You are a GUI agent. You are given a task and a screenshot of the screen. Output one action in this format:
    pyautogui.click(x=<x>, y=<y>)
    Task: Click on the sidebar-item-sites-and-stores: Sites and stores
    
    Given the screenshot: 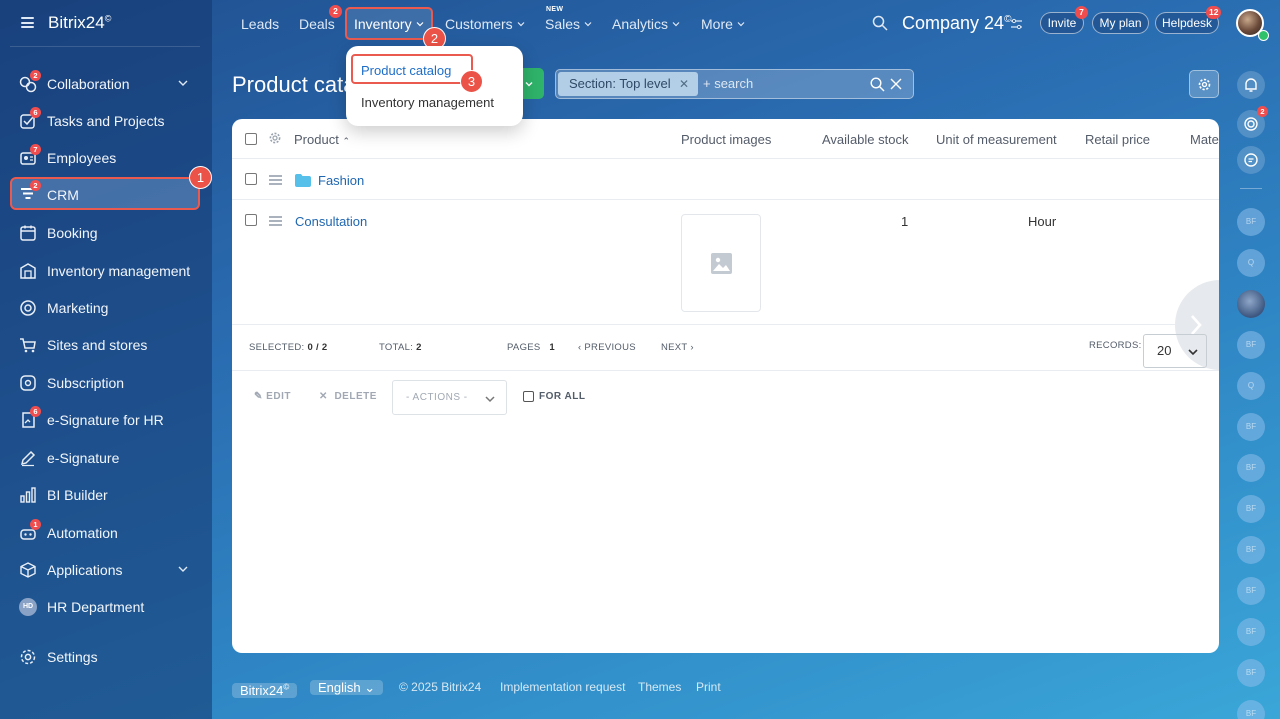 What is the action you would take?
    pyautogui.click(x=105, y=344)
    